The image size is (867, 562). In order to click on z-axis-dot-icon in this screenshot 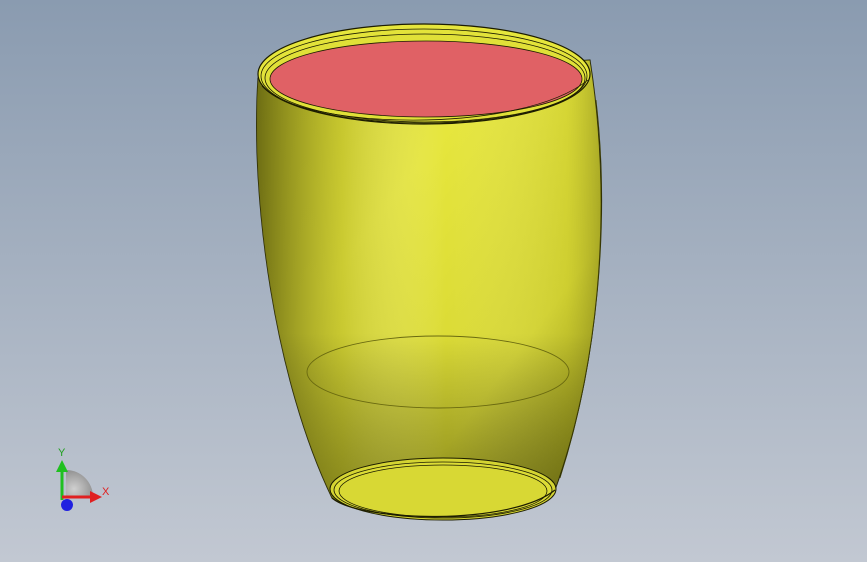, I will do `click(67, 505)`.